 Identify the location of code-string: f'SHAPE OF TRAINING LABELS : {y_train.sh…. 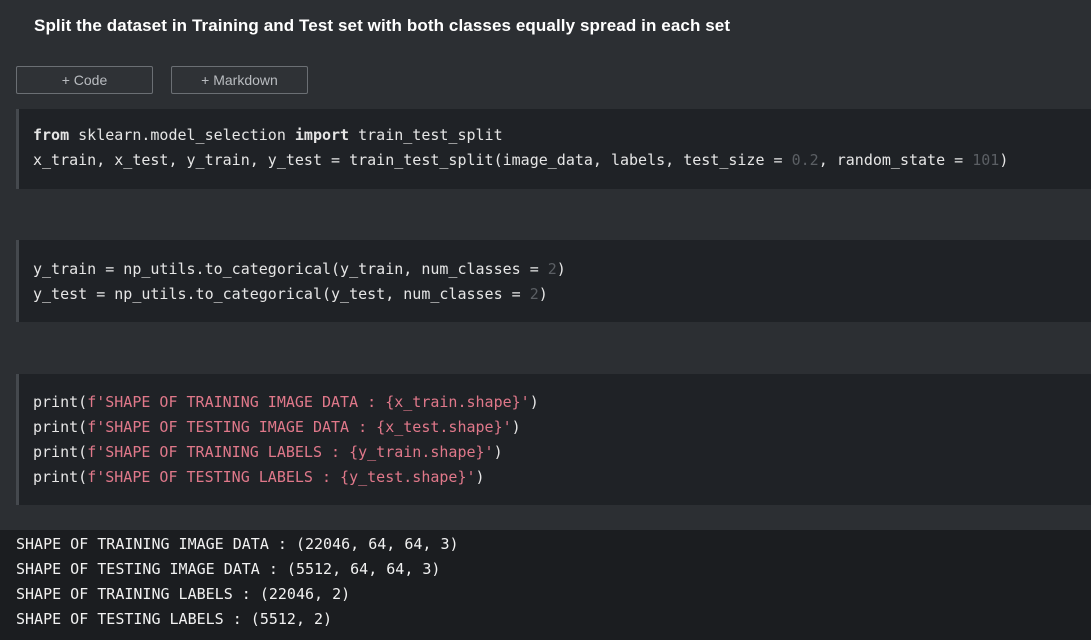
(290, 452).